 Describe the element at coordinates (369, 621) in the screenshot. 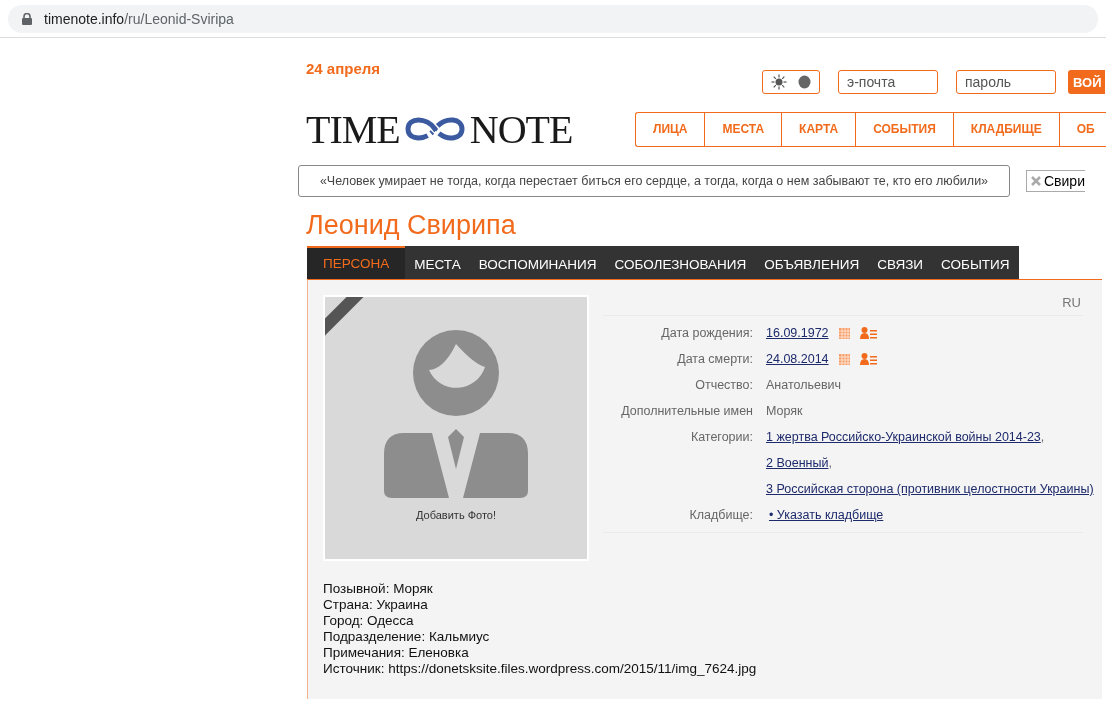

I see `note-line: Город: Одесса` at that location.